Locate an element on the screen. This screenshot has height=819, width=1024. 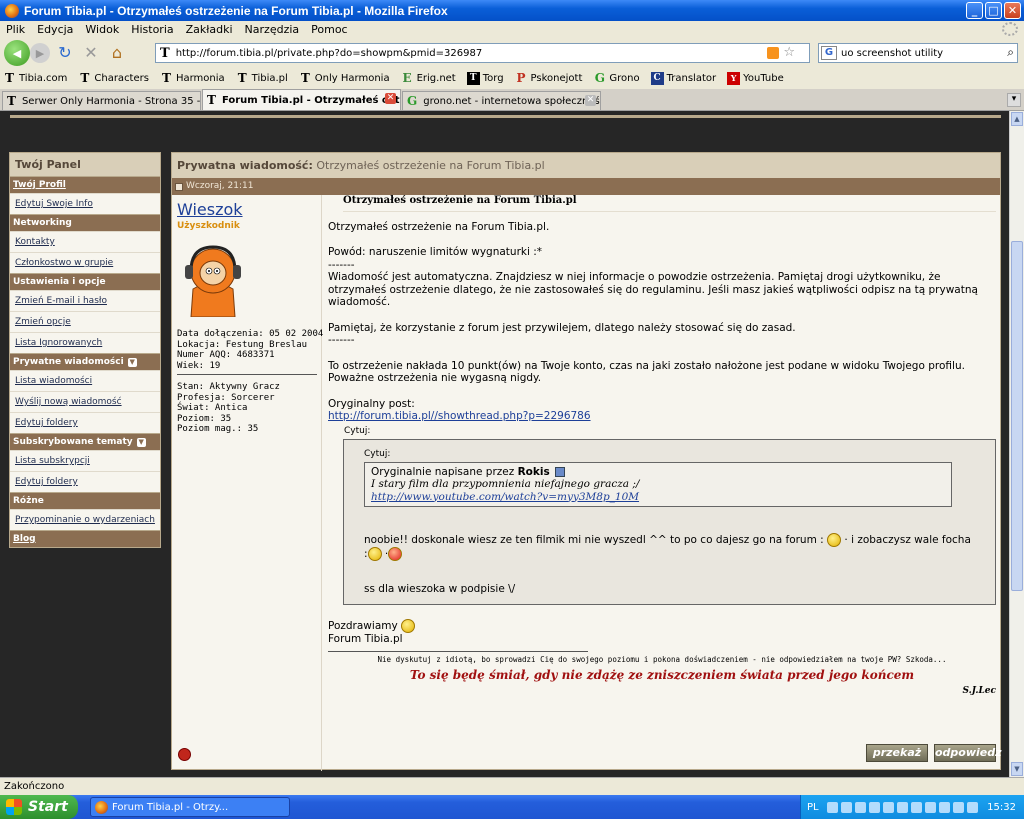
panel-section-header: Twój Profil is located at coordinates (85, 184).